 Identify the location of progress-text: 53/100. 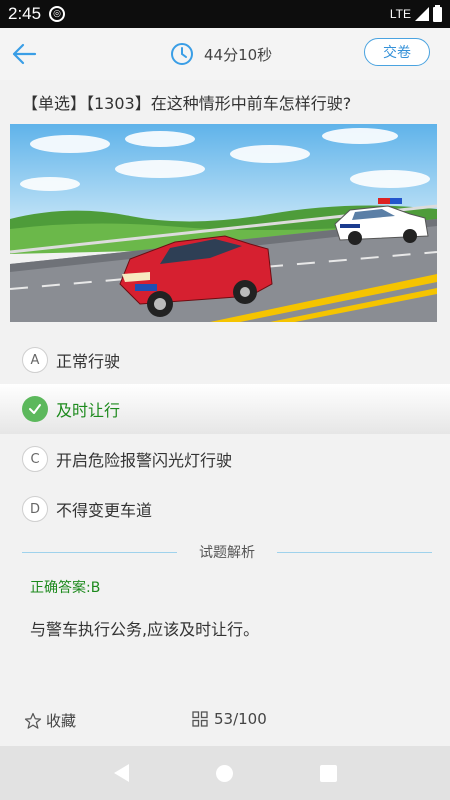
(240, 719).